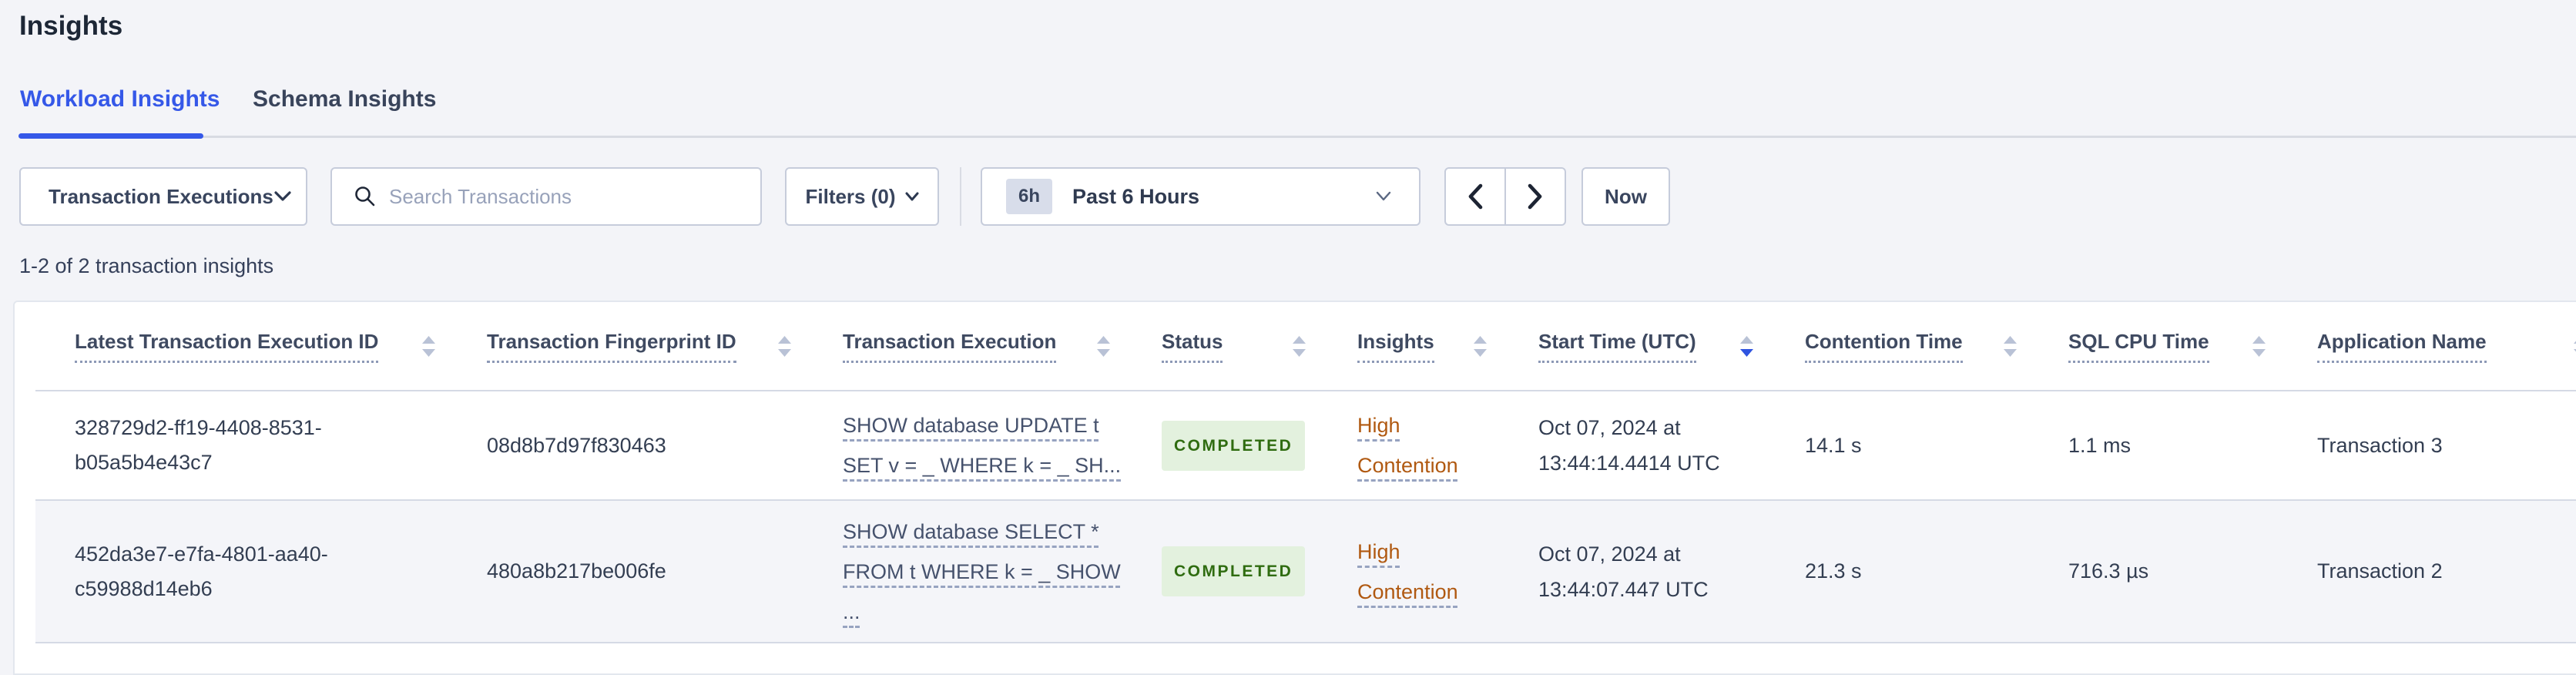 The height and width of the screenshot is (675, 2576). Describe the element at coordinates (1897, 346) in the screenshot. I see `column-header-contention-time: Contention Time` at that location.